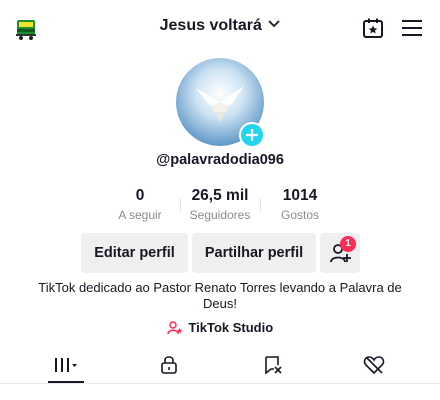 Image resolution: width=440 pixels, height=400 pixels. Describe the element at coordinates (220, 215) in the screenshot. I see `followers-label: Seguidores` at that location.